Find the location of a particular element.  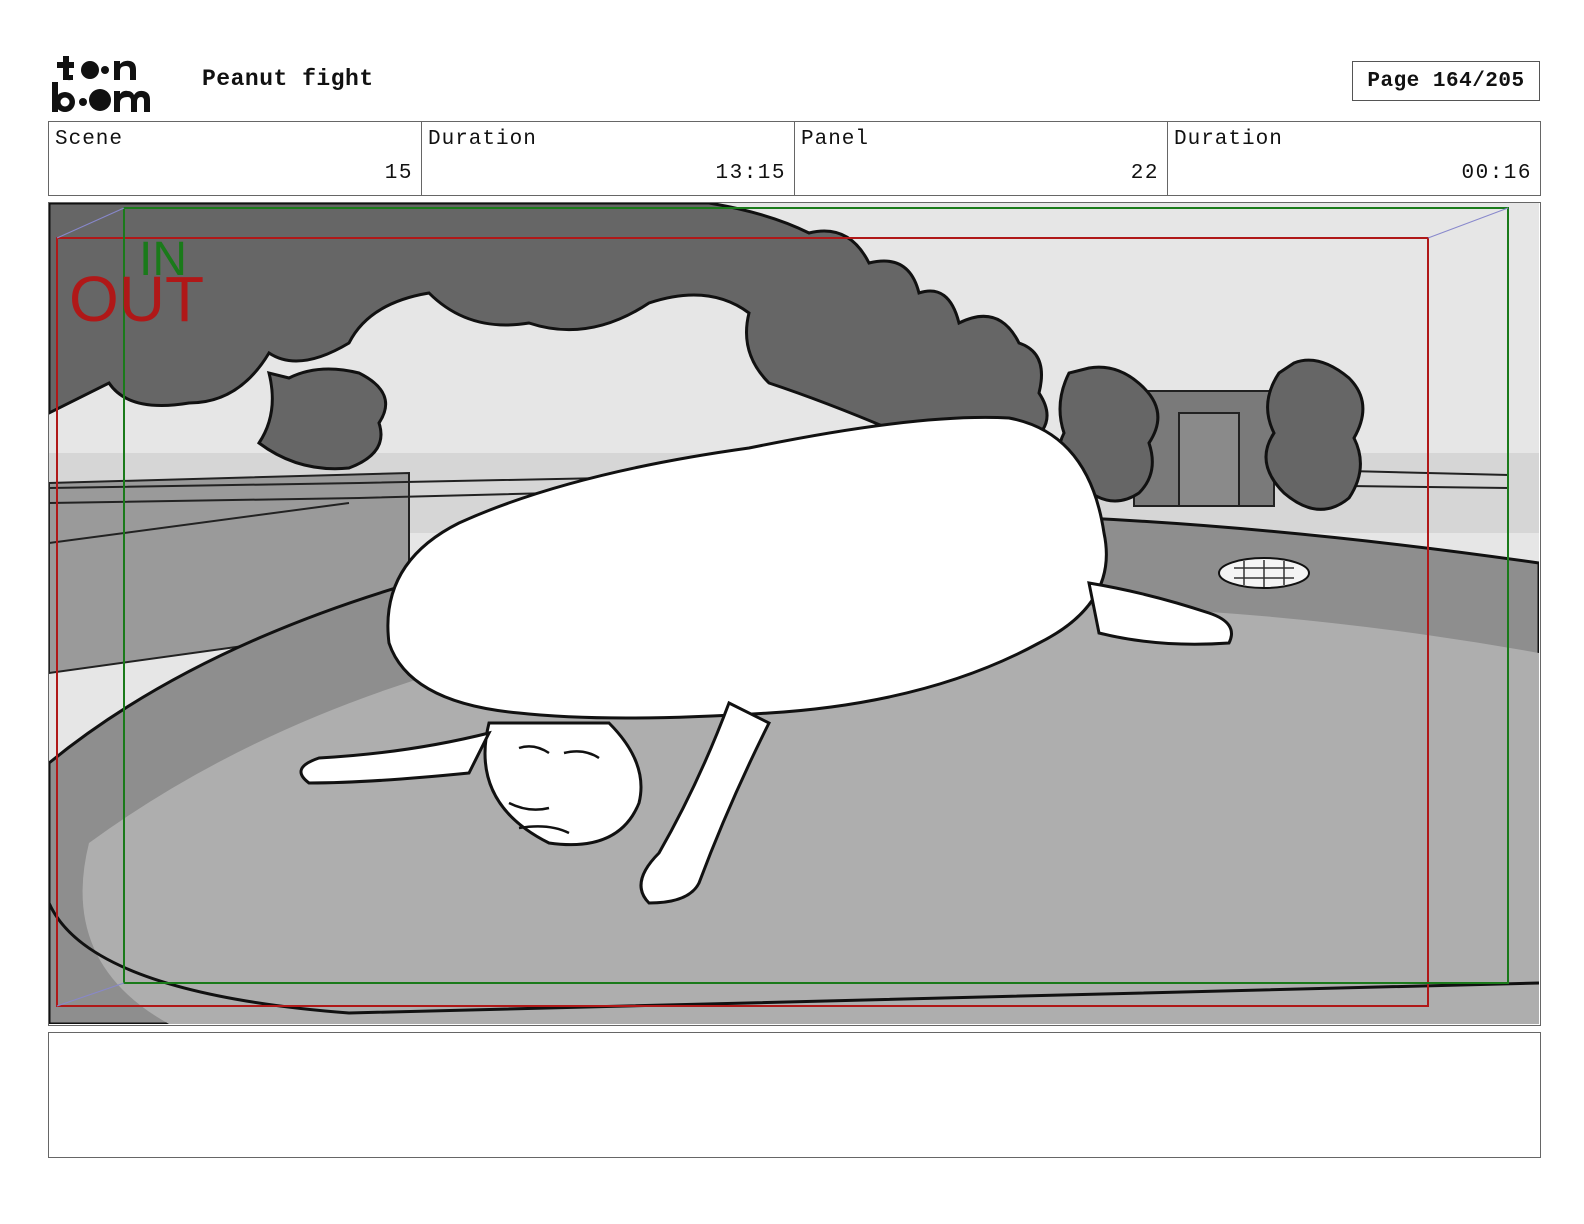

out-label: OUT is located at coordinates (136, 299).